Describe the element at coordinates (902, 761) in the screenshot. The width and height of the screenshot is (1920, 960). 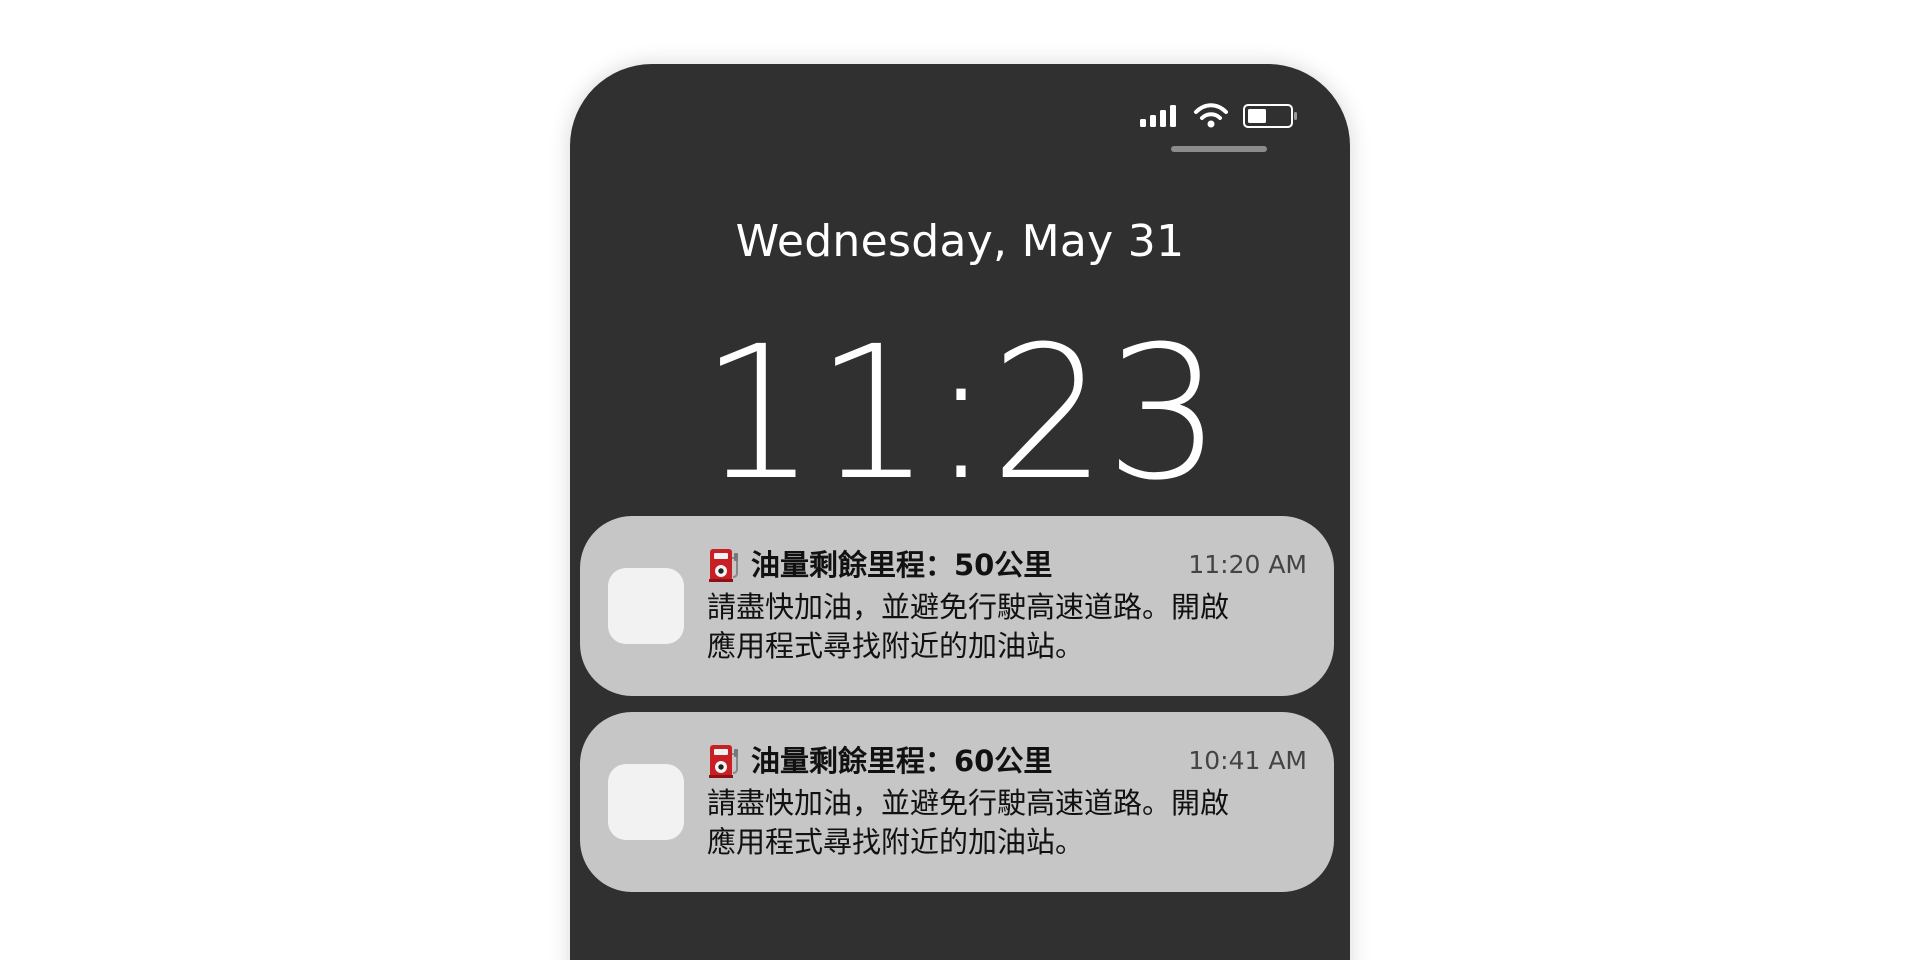
I see `notification-title: 油量剩餘里程：60公里` at that location.